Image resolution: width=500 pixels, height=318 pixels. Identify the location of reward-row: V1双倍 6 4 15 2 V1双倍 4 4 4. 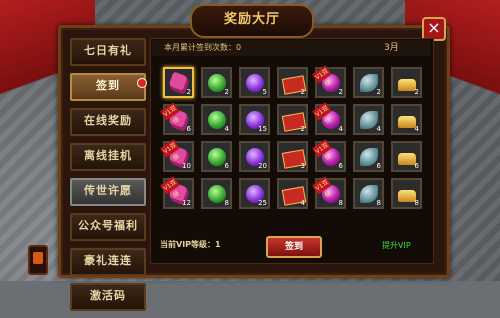
(292, 118).